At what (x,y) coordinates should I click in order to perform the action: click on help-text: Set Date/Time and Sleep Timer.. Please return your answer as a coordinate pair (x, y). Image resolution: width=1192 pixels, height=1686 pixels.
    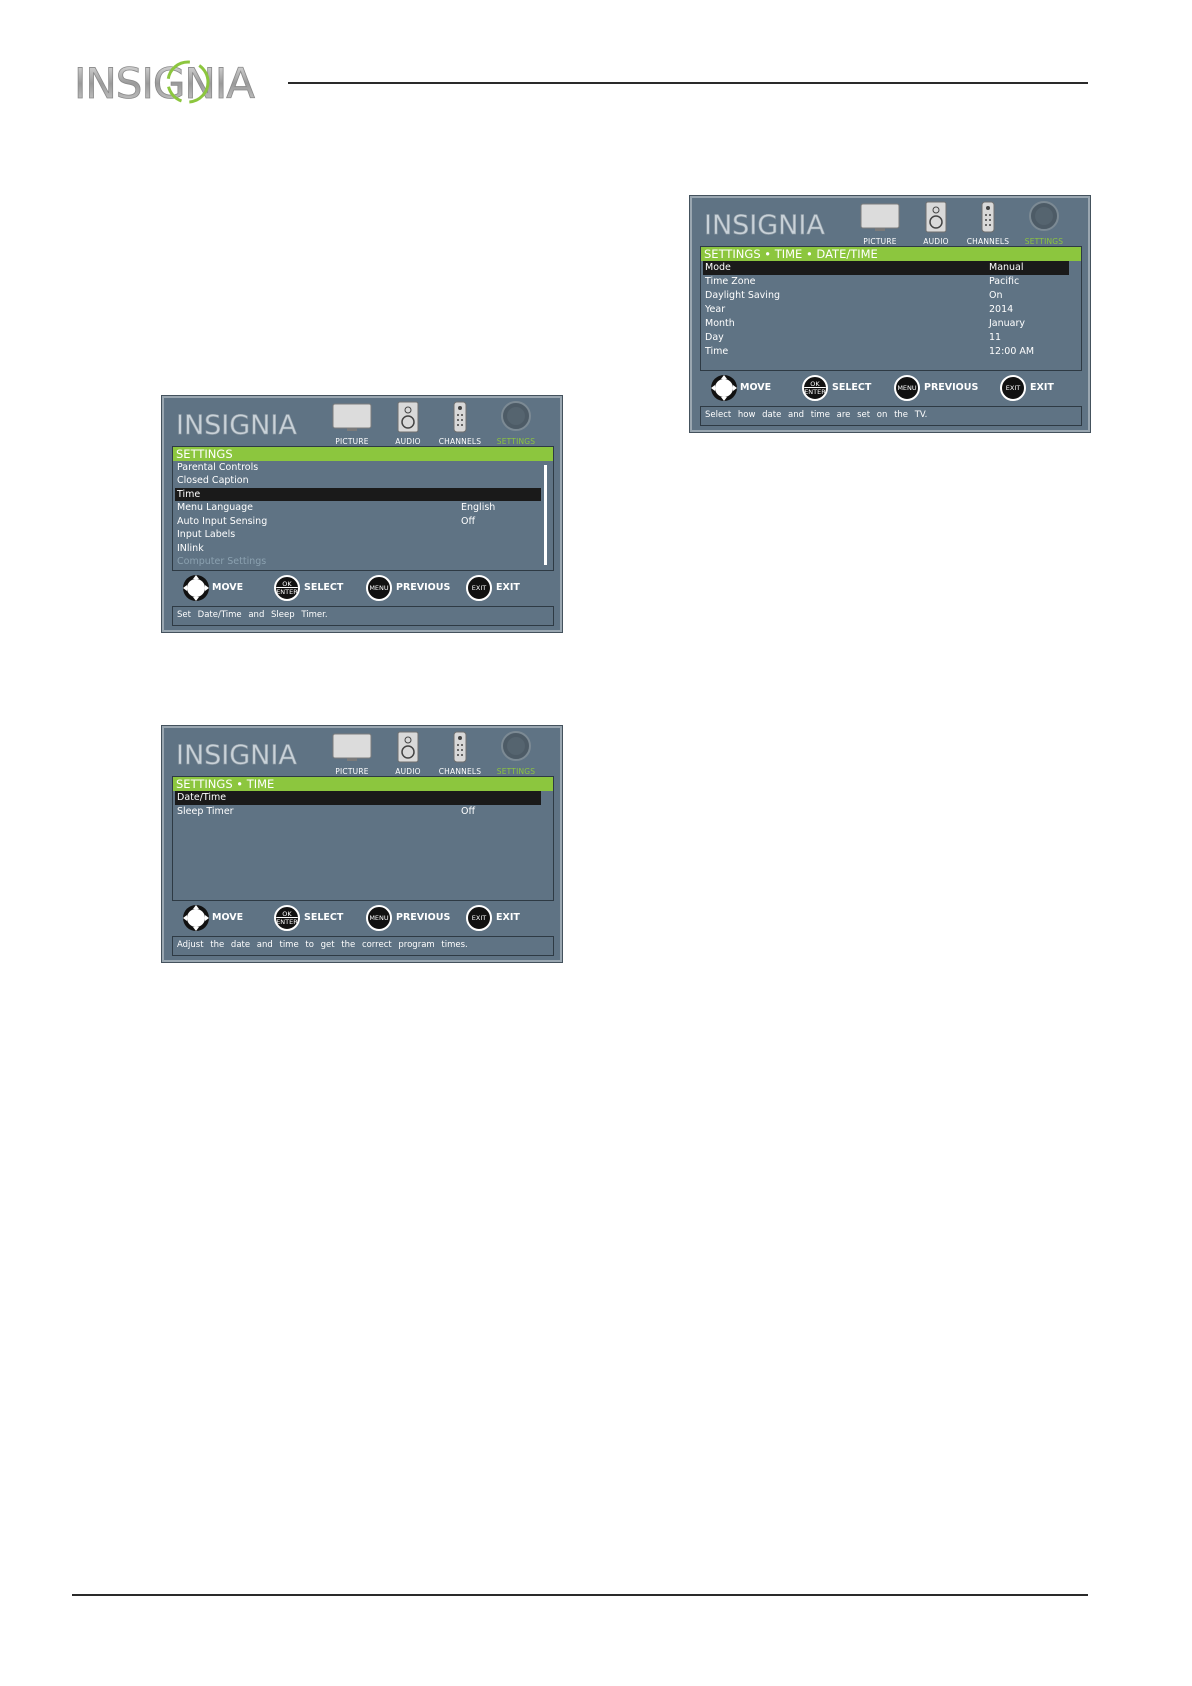
    Looking at the image, I should click on (363, 616).